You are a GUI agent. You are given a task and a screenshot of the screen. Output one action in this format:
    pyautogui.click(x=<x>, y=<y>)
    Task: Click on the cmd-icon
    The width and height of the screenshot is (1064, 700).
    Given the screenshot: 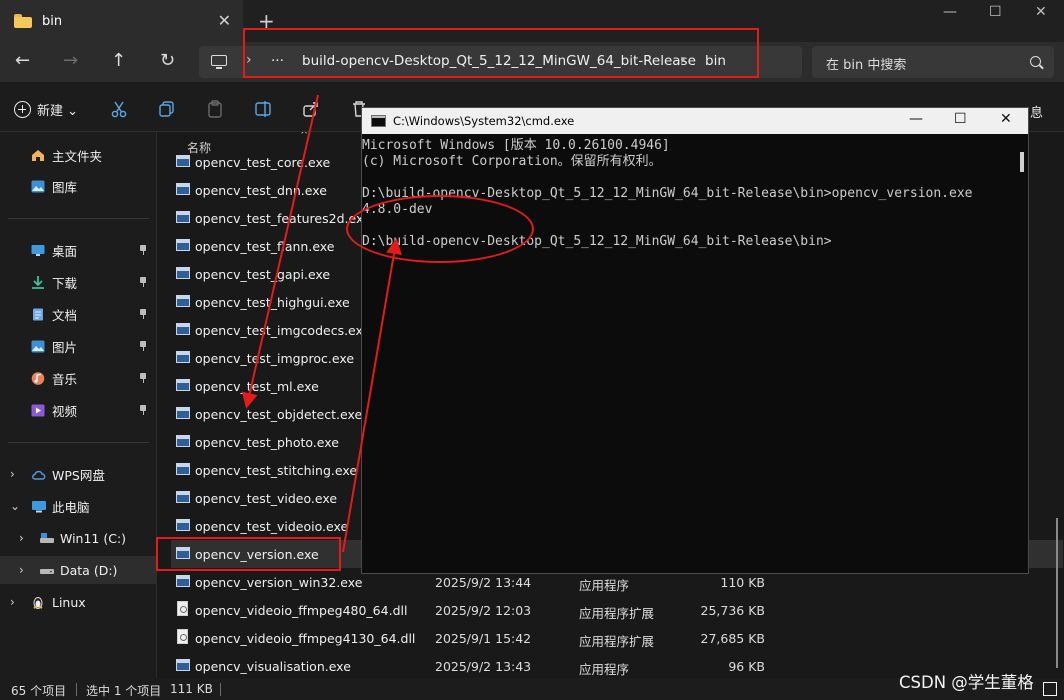 What is the action you would take?
    pyautogui.click(x=378, y=121)
    